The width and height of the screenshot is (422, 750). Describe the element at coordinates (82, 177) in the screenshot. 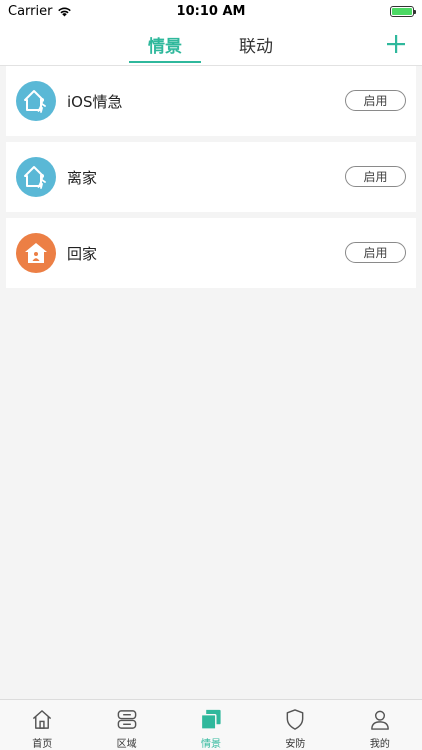

I see `scene-name: 离家` at that location.